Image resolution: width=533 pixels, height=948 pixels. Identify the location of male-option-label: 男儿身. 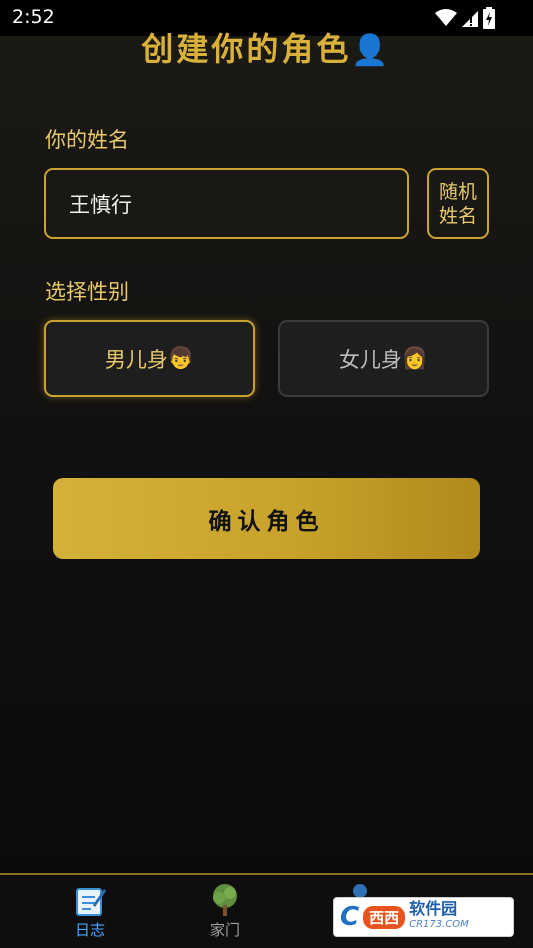
(136, 359).